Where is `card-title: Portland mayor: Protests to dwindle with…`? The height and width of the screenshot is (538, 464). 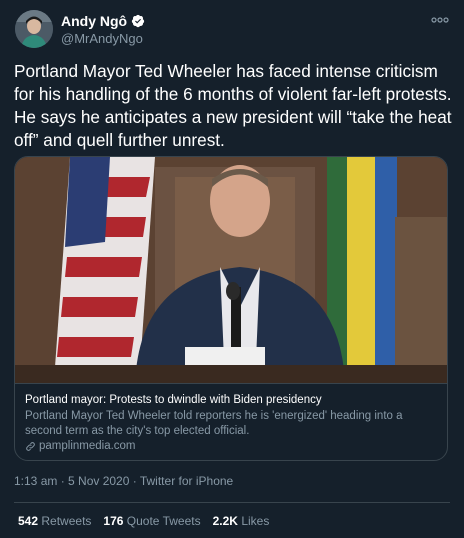 card-title: Portland mayor: Protests to dwindle with… is located at coordinates (173, 400).